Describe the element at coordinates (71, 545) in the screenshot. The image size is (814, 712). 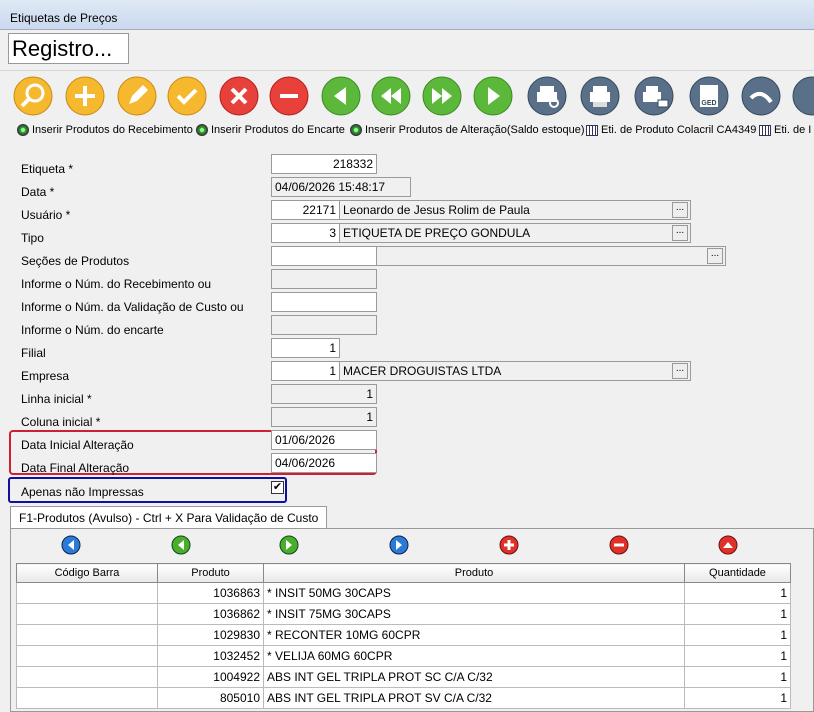
I see `first-record-icon` at that location.